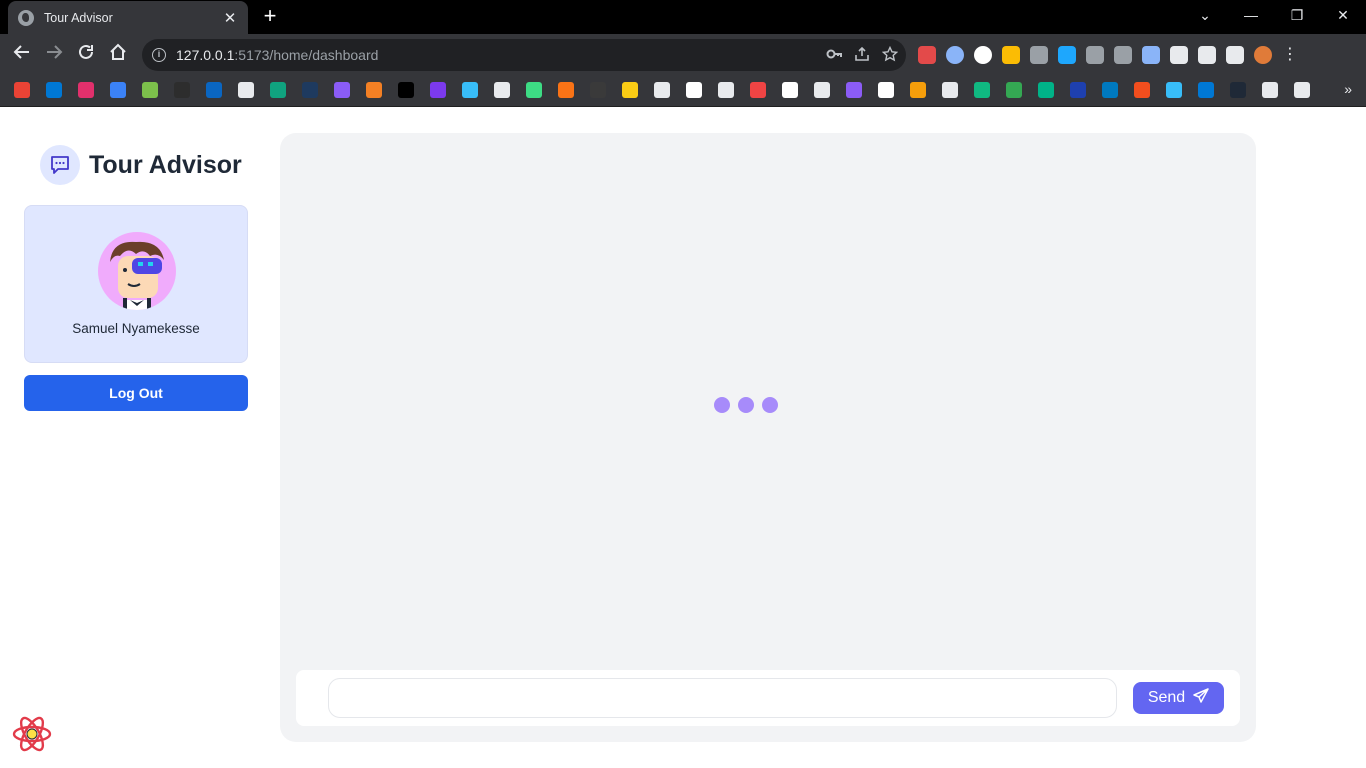 The image size is (1366, 768). Describe the element at coordinates (159, 55) in the screenshot. I see `site-info-icon: i` at that location.